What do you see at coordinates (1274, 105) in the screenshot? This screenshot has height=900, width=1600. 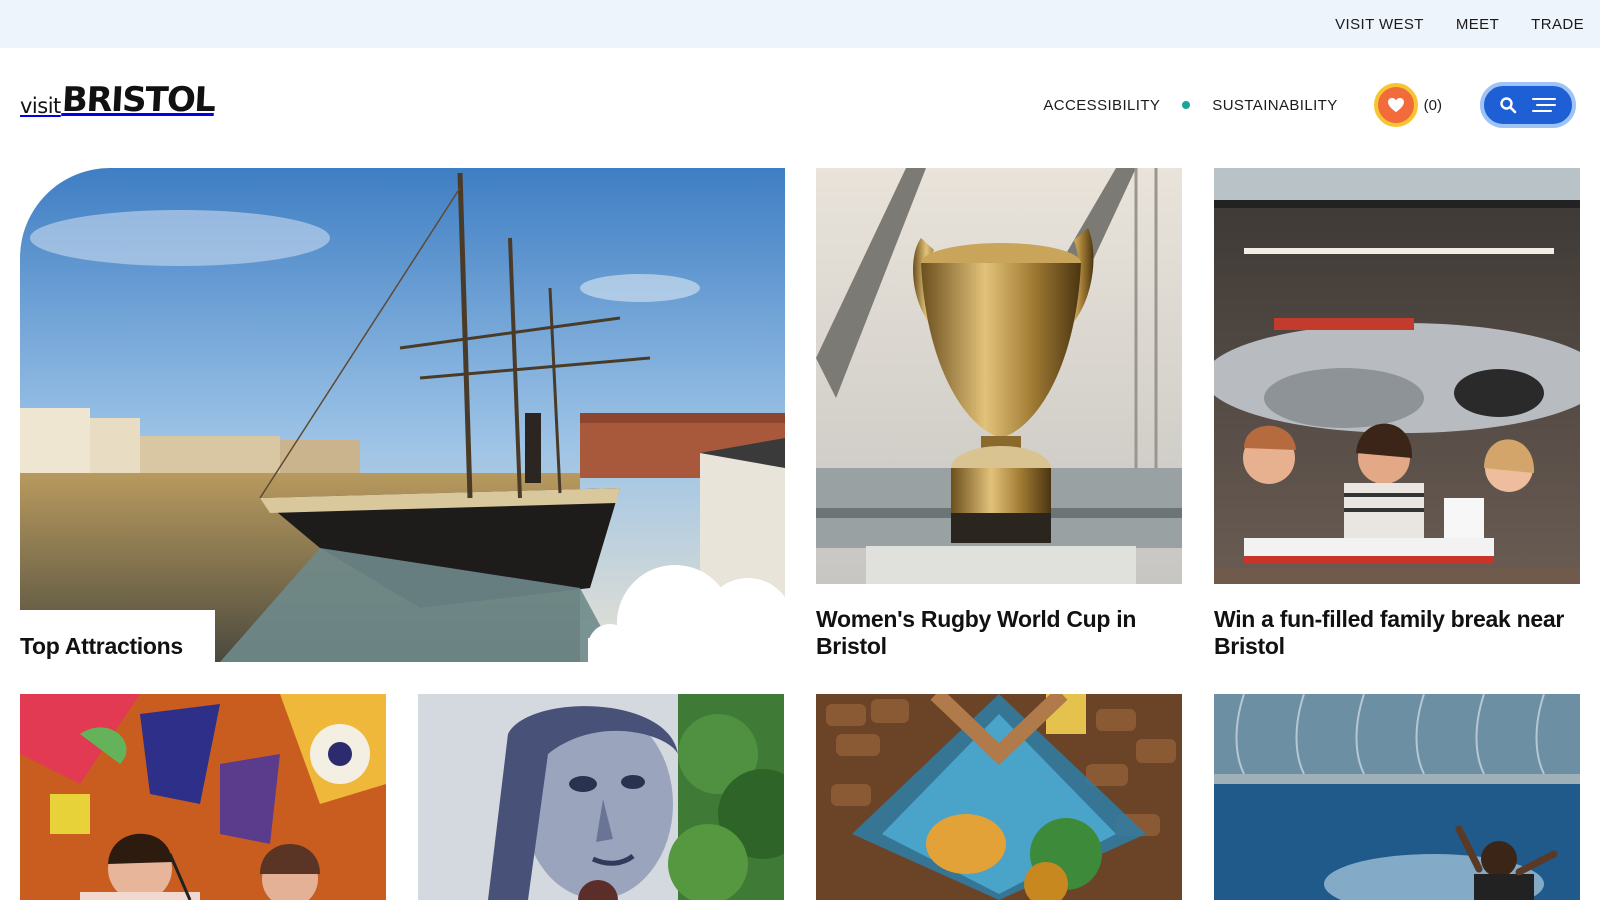 I see `nav-sustainability-link: SUSTAINABILITY` at bounding box center [1274, 105].